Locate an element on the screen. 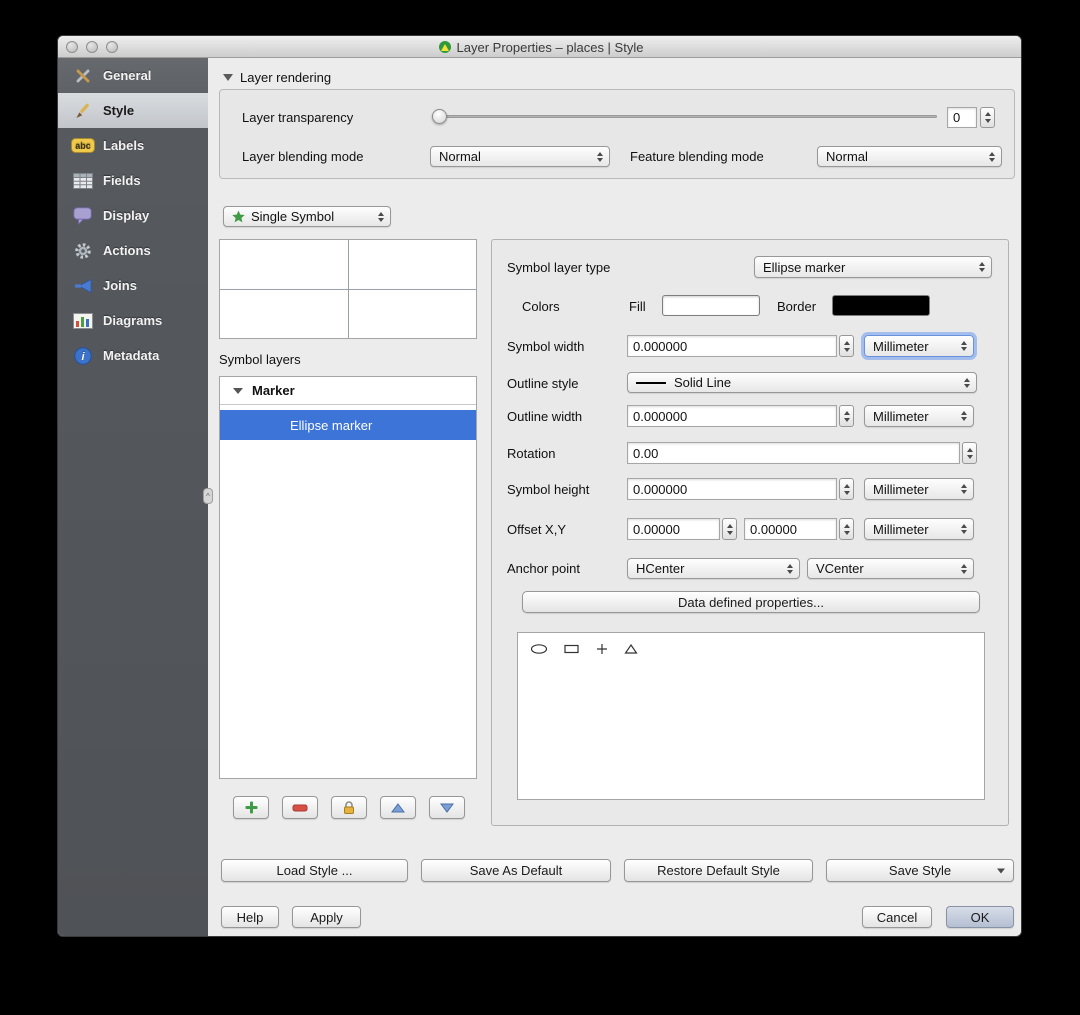 The width and height of the screenshot is (1080, 1015). sidebar-item-general: General is located at coordinates (133, 75).